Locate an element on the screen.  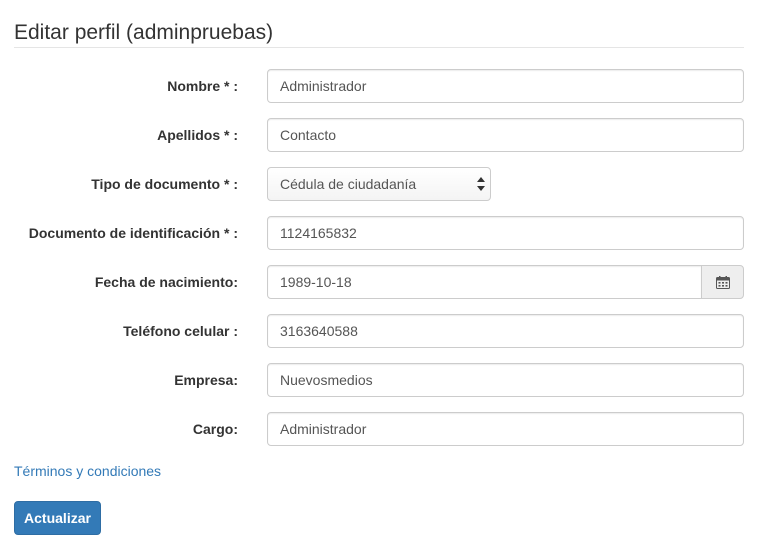
telefono-input: 3163640588 is located at coordinates (505, 331).